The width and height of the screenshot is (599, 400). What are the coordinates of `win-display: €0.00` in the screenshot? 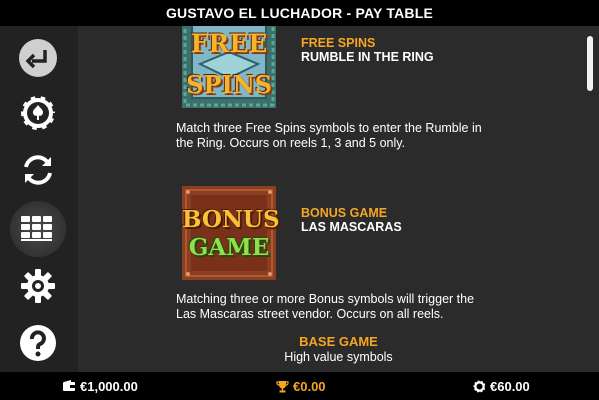 It's located at (301, 386).